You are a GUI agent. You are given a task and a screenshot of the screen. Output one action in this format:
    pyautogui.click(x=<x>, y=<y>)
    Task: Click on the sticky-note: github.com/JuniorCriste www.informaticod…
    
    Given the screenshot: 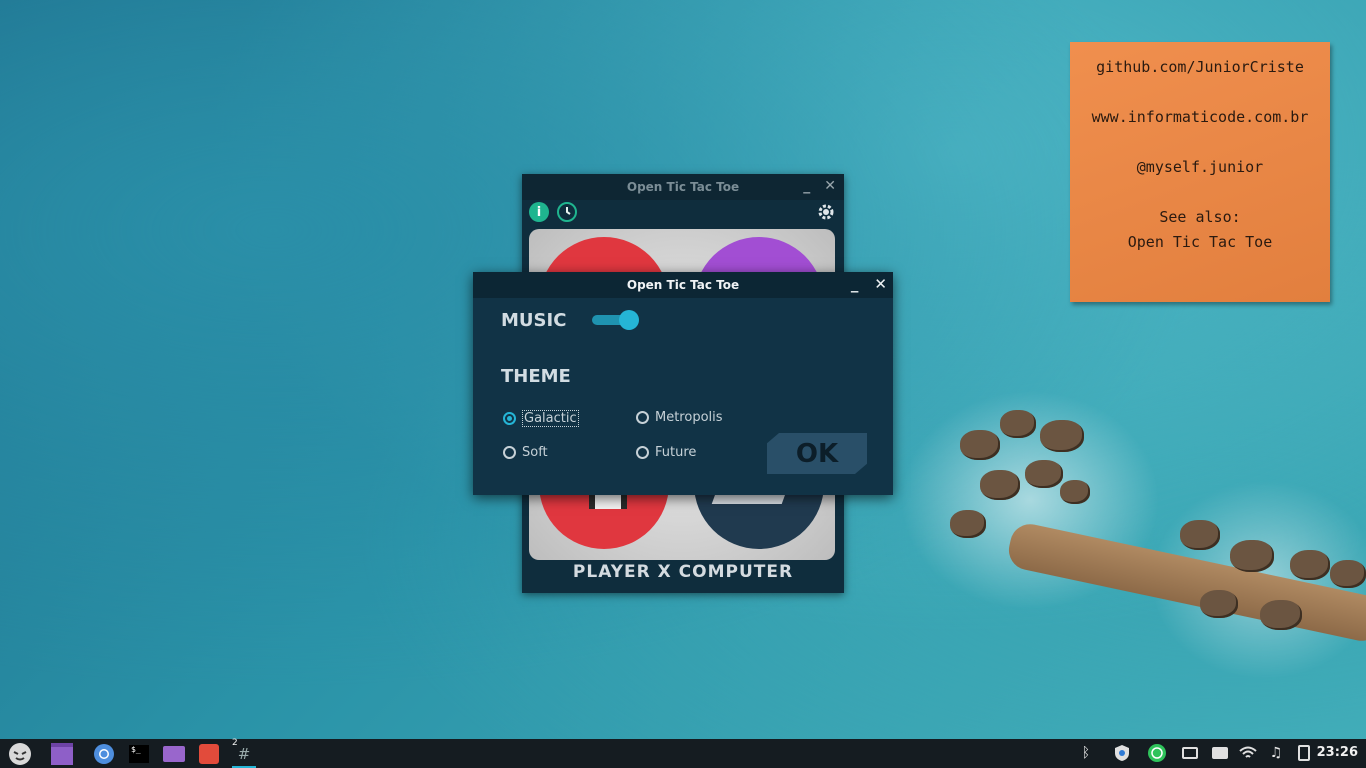 What is the action you would take?
    pyautogui.click(x=1200, y=172)
    